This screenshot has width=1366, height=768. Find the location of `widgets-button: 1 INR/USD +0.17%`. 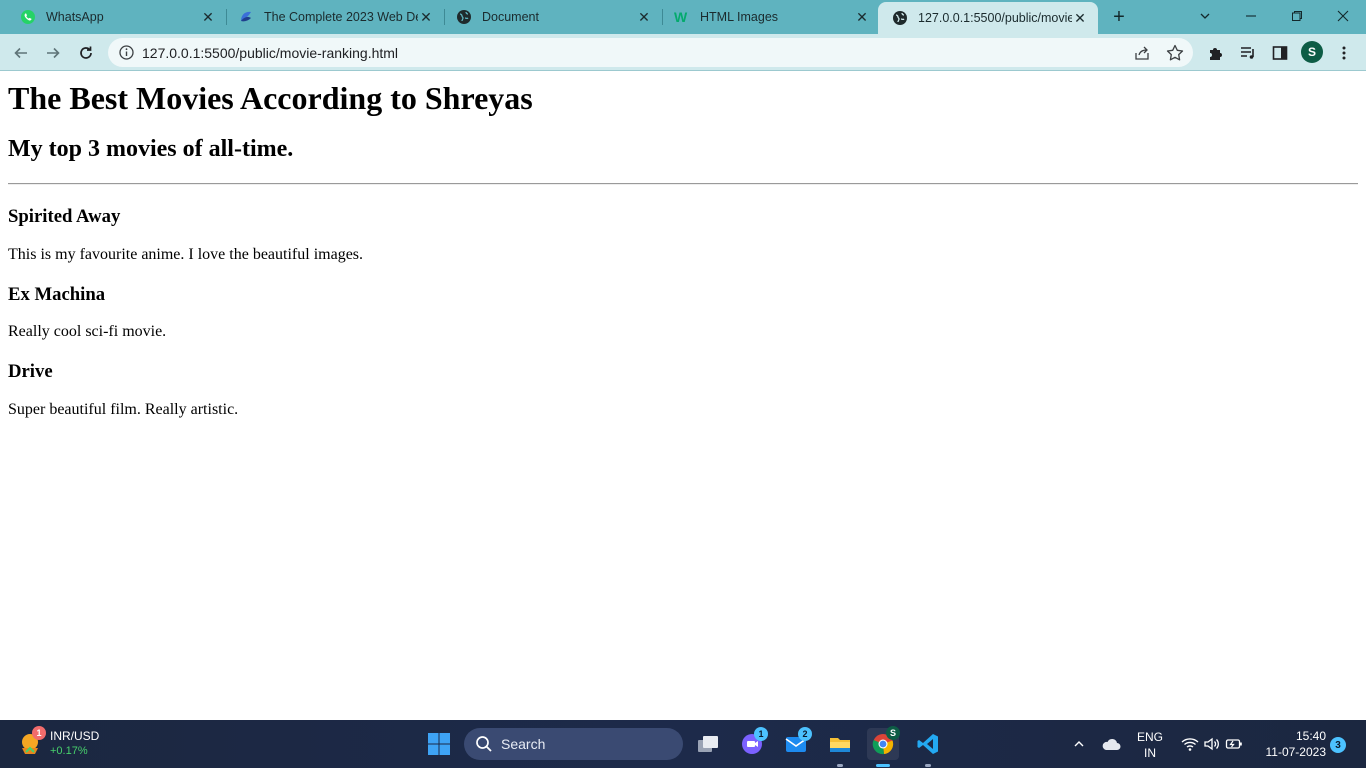

widgets-button: 1 INR/USD +0.17% is located at coordinates (66, 744).